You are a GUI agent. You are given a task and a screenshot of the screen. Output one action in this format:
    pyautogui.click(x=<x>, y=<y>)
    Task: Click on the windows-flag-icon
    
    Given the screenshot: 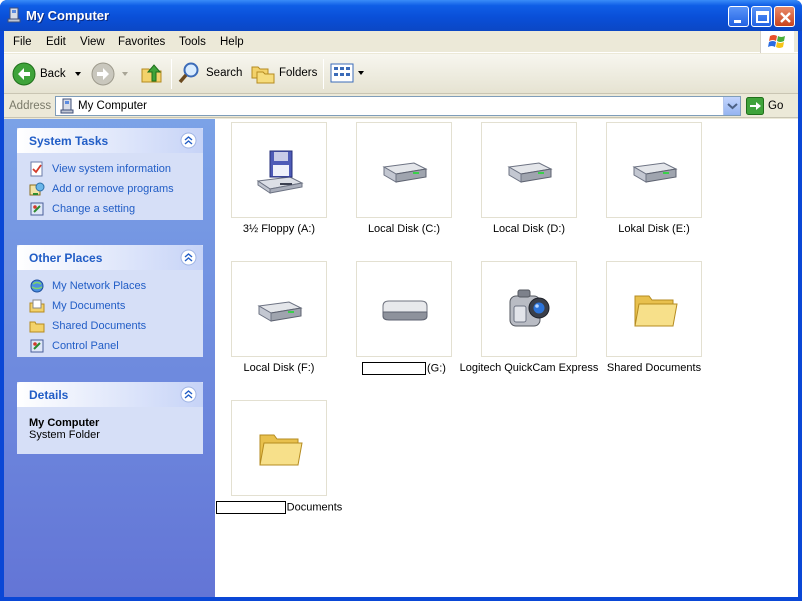 What is the action you would take?
    pyautogui.click(x=776, y=41)
    